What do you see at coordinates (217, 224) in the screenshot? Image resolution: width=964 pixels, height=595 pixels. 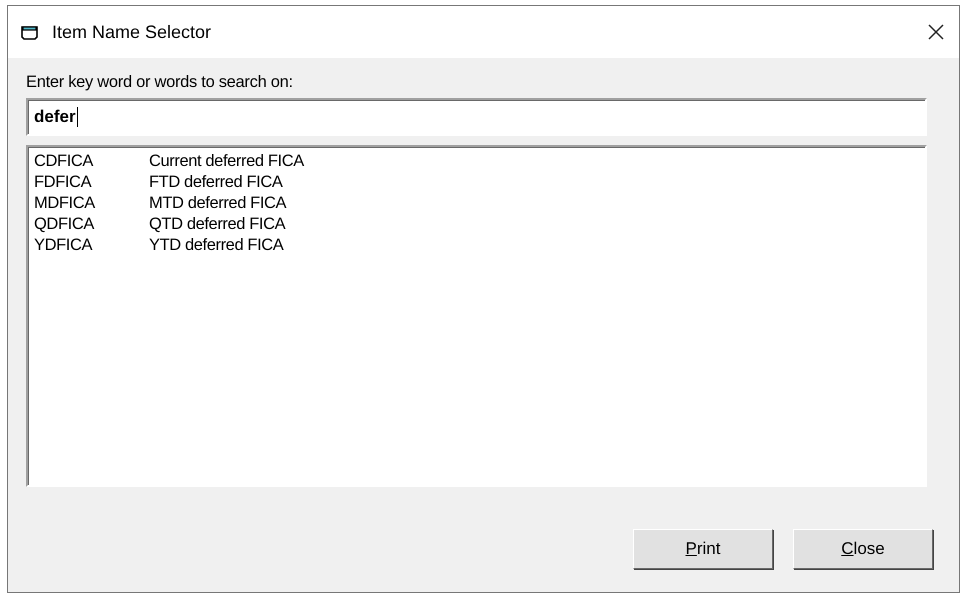 I see `item-description: QTD deferred FICA` at bounding box center [217, 224].